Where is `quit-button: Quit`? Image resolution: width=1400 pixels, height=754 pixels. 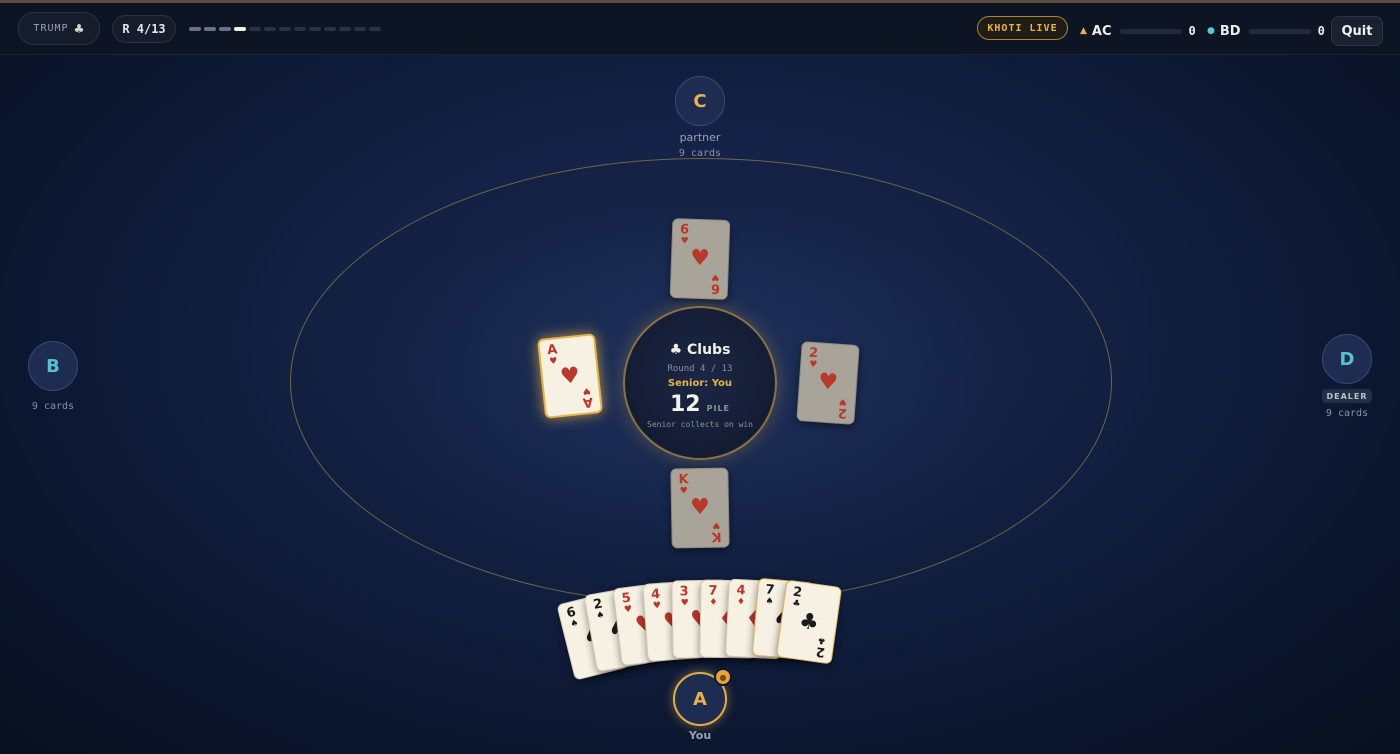
quit-button: Quit is located at coordinates (1357, 31).